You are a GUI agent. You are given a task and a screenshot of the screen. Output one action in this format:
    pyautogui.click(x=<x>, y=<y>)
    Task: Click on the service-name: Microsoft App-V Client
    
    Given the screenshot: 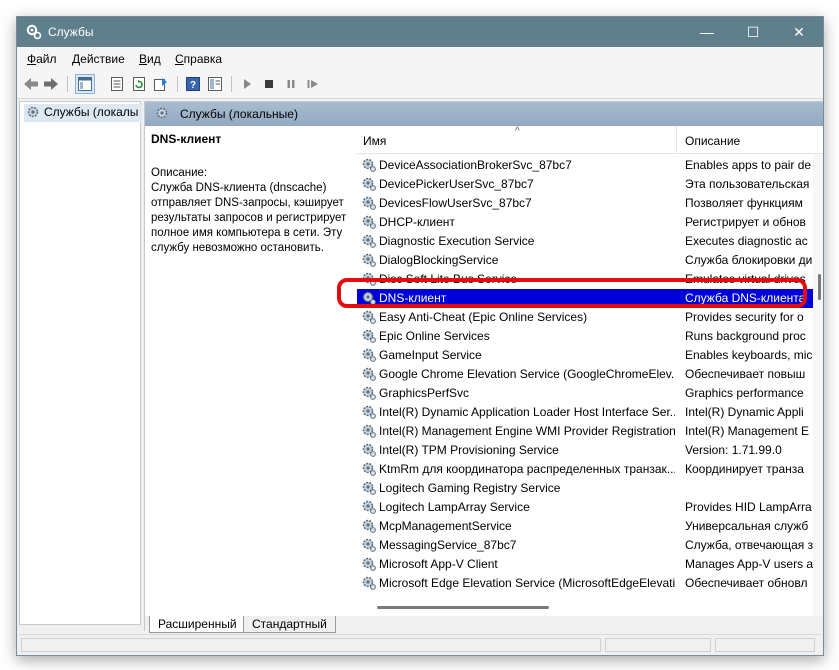 What is the action you would take?
    pyautogui.click(x=438, y=564)
    